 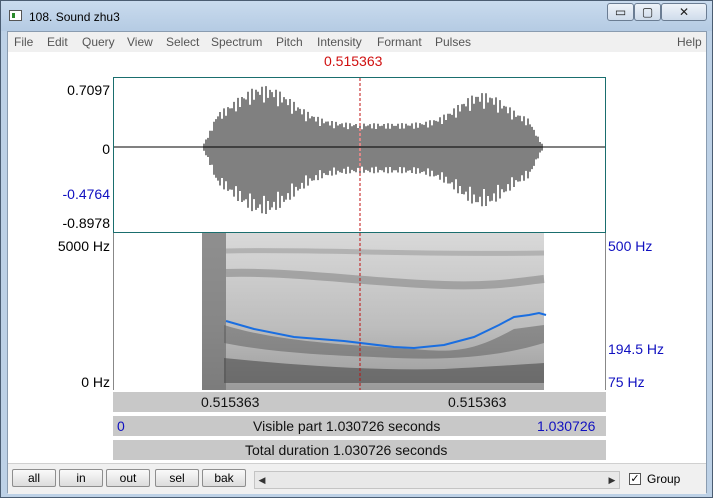 What do you see at coordinates (339, 42) in the screenshot?
I see `menu-intensity: Intensity` at bounding box center [339, 42].